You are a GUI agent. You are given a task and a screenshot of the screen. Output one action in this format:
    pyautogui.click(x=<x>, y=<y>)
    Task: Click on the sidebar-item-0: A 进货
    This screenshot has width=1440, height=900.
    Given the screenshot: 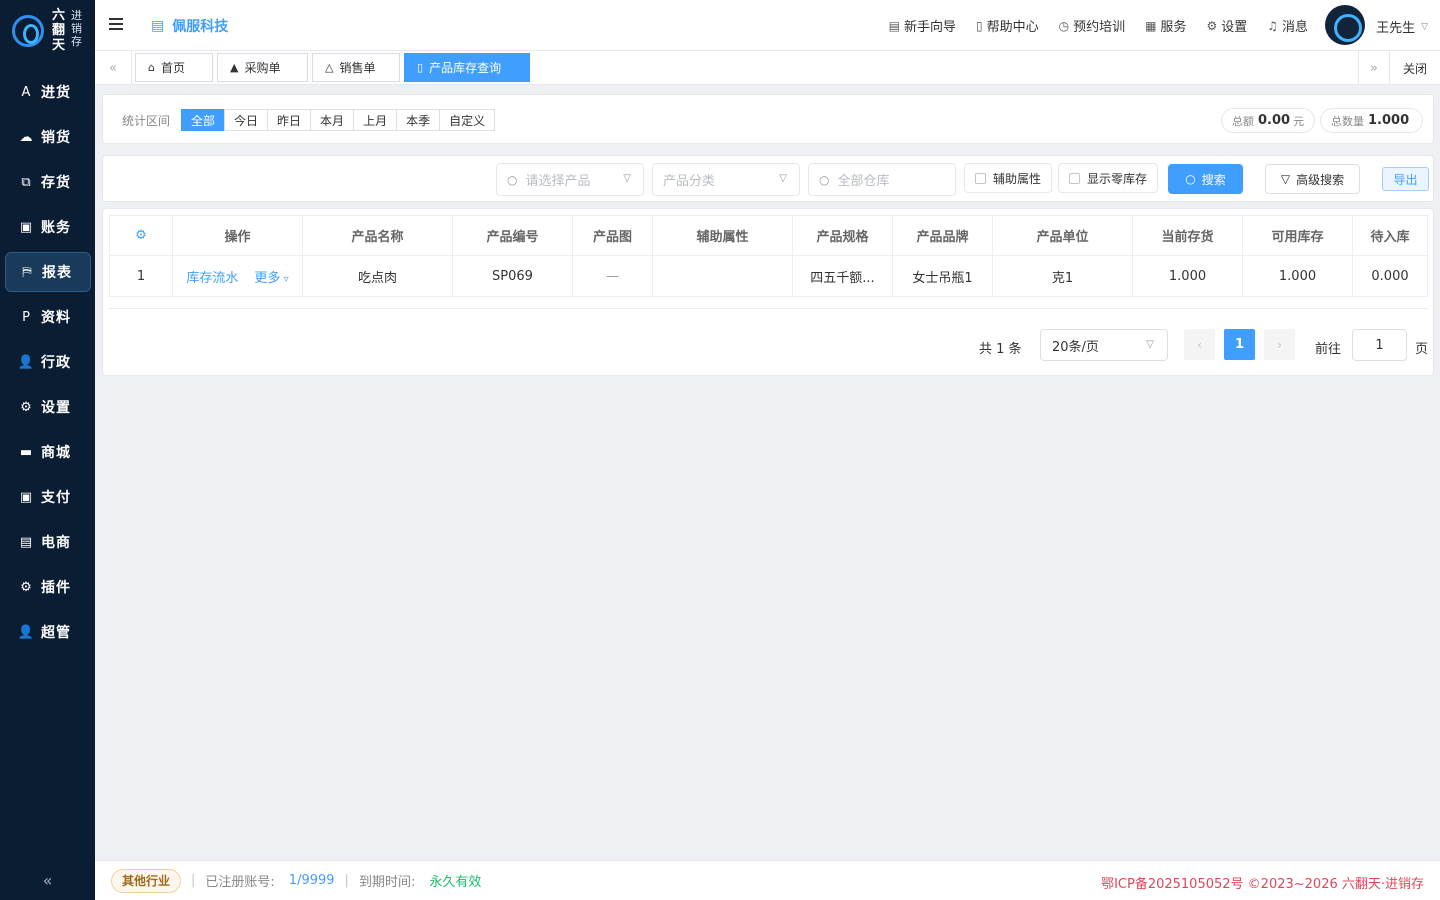 What is the action you would take?
    pyautogui.click(x=48, y=92)
    